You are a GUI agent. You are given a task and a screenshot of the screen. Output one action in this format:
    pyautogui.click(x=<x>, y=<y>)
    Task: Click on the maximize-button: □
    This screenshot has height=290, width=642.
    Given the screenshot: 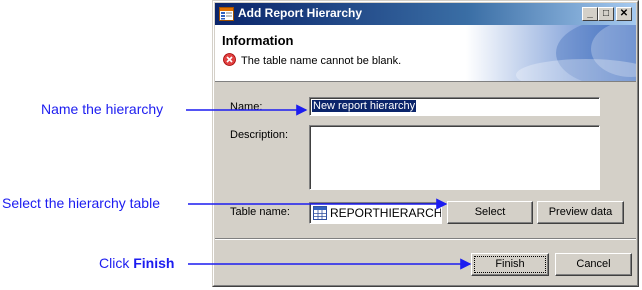 What is the action you would take?
    pyautogui.click(x=606, y=14)
    